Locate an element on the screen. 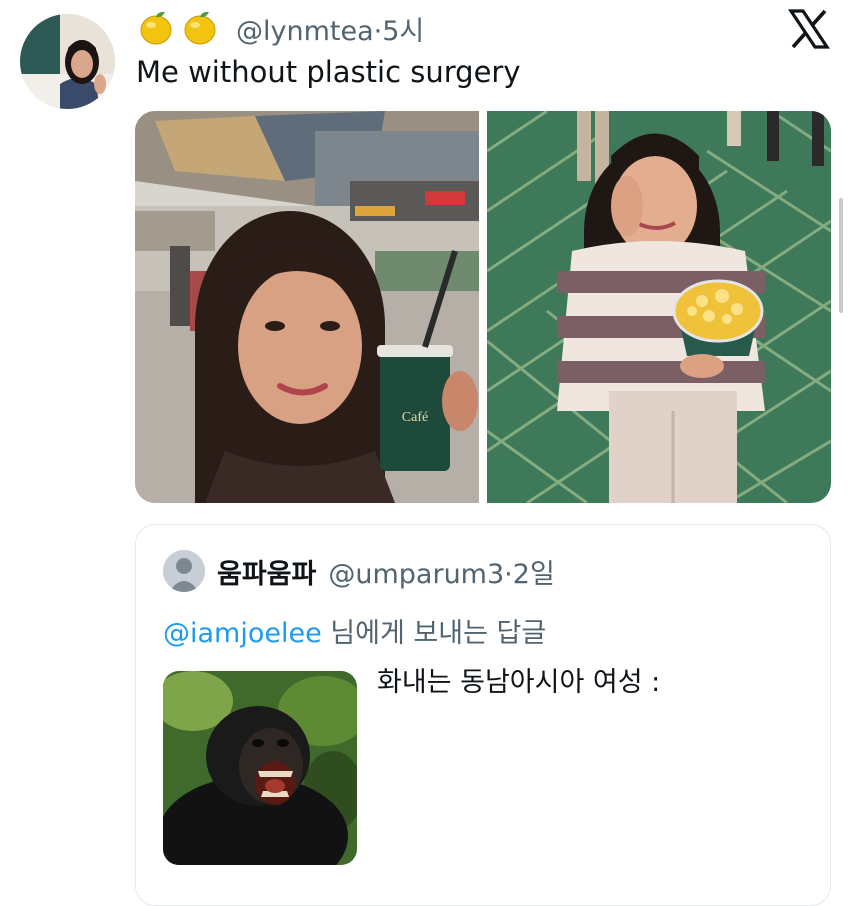 The image size is (850, 906). quote-media-thumbnail is located at coordinates (260, 768).